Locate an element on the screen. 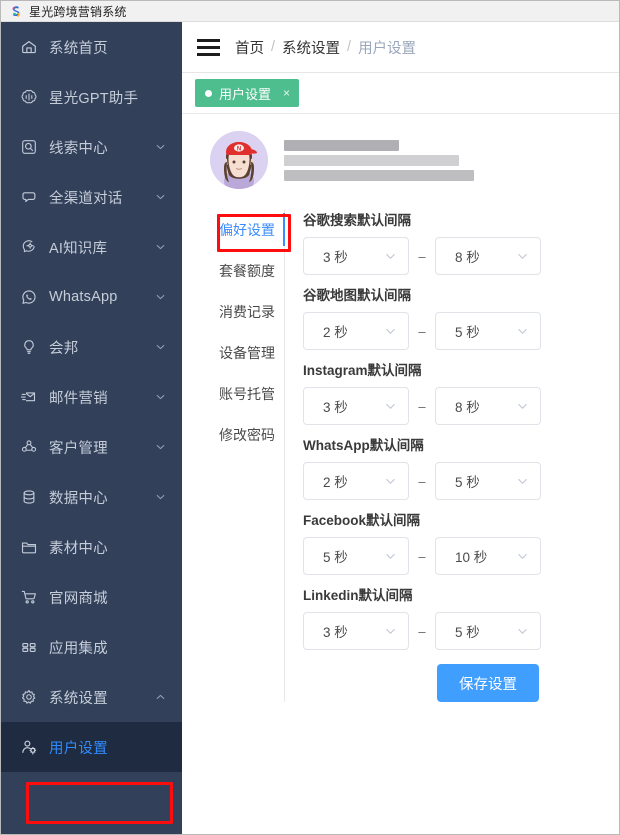  vertical-tab-4: 账号托管 is located at coordinates (247, 393).